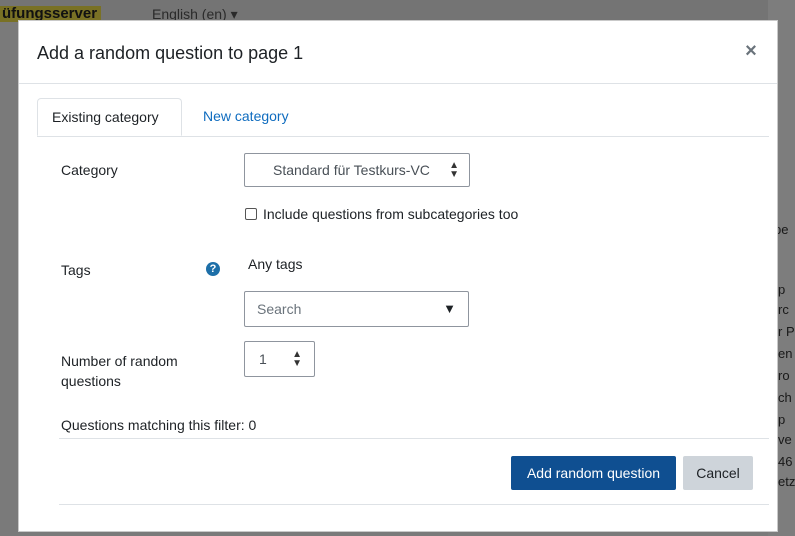 The image size is (795, 536). I want to click on category-label: Category, so click(89, 170).